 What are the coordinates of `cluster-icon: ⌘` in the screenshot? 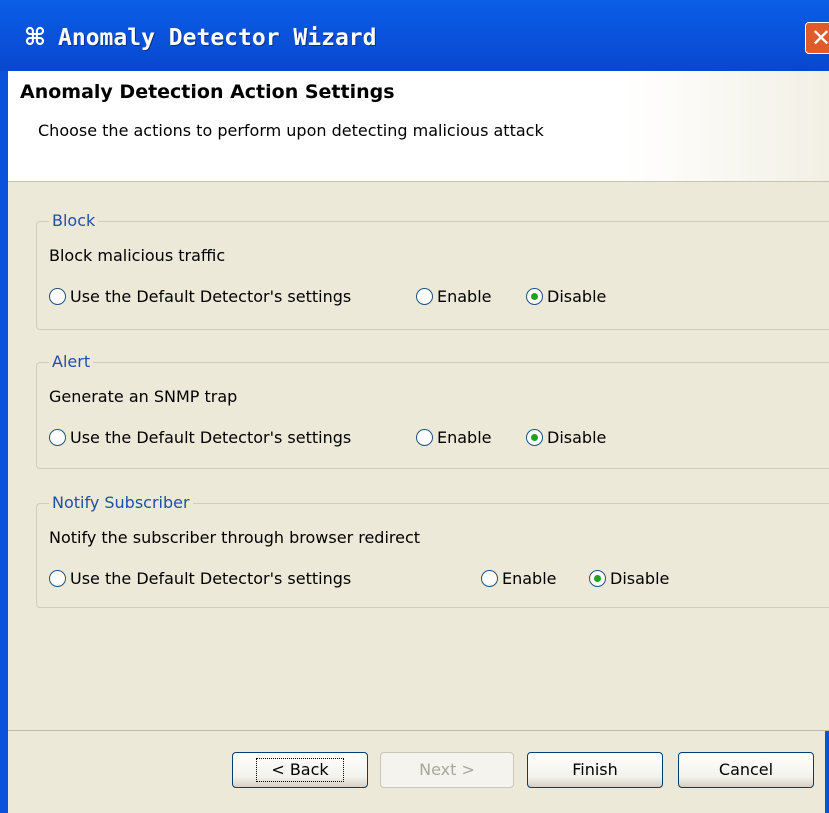 It's located at (35, 37).